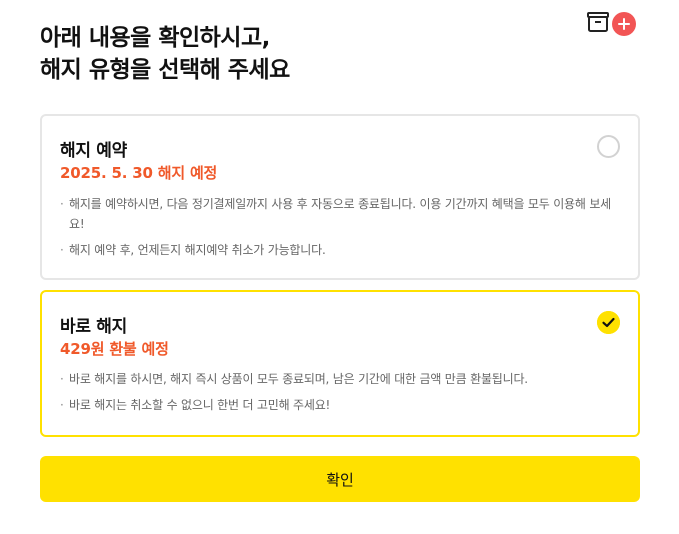 Image resolution: width=679 pixels, height=534 pixels. Describe the element at coordinates (93, 151) in the screenshot. I see `option-title: 해지 예약` at that location.